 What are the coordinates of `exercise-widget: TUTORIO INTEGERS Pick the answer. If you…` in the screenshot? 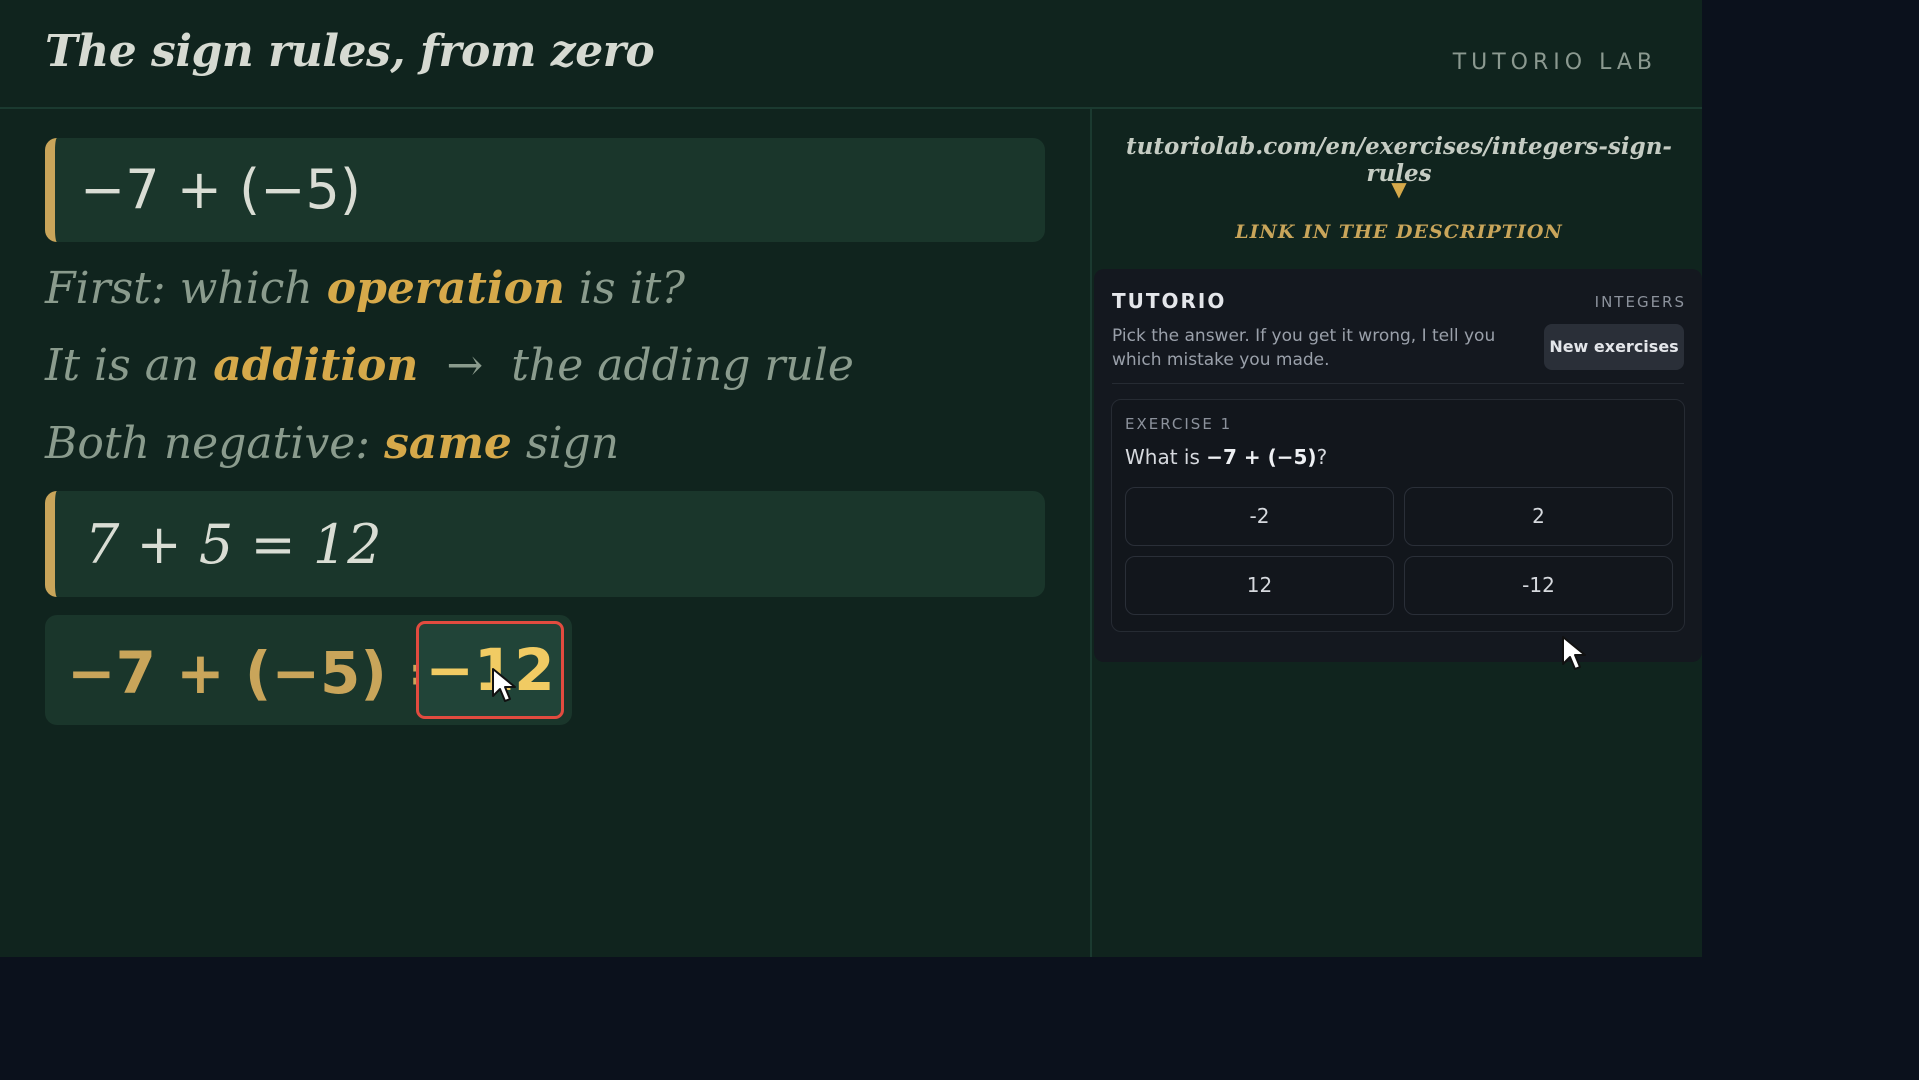 It's located at (1398, 465).